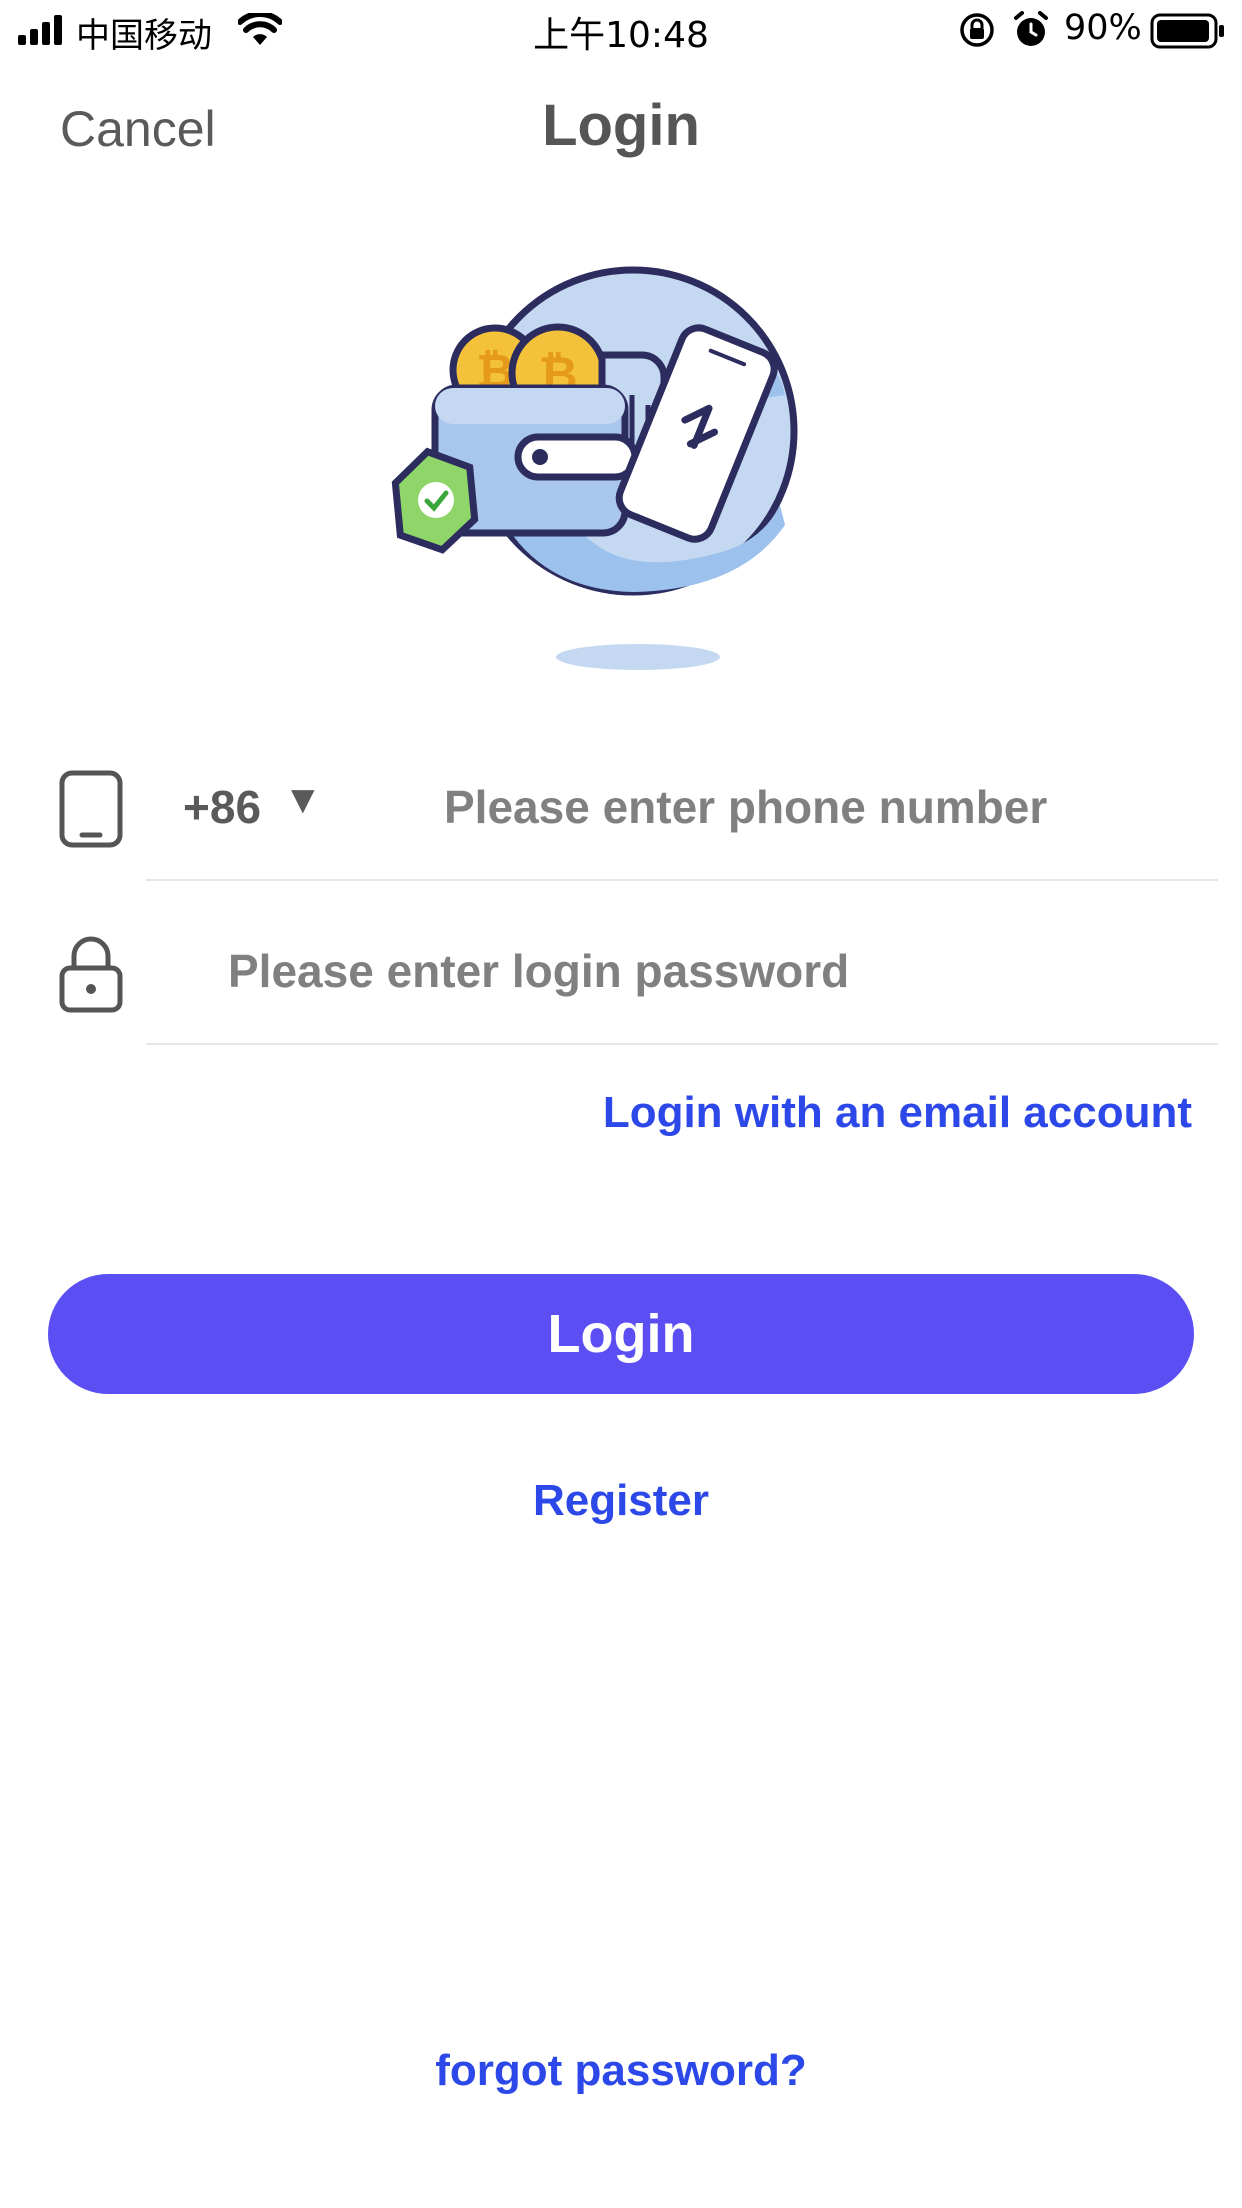 This screenshot has height=2208, width=1242. I want to click on phone-icon, so click(91, 809).